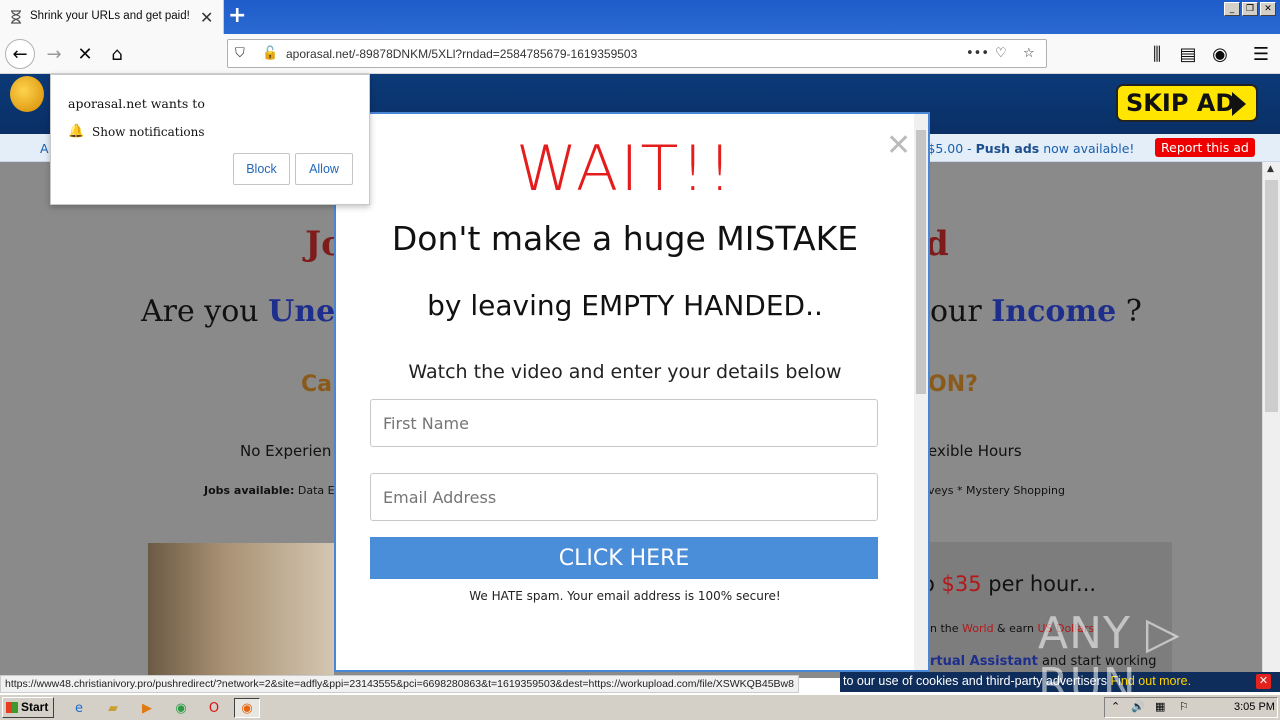 The image size is (1280, 720). I want to click on browser-tab: Shrink your URLs and get paid! ✕, so click(112, 17).